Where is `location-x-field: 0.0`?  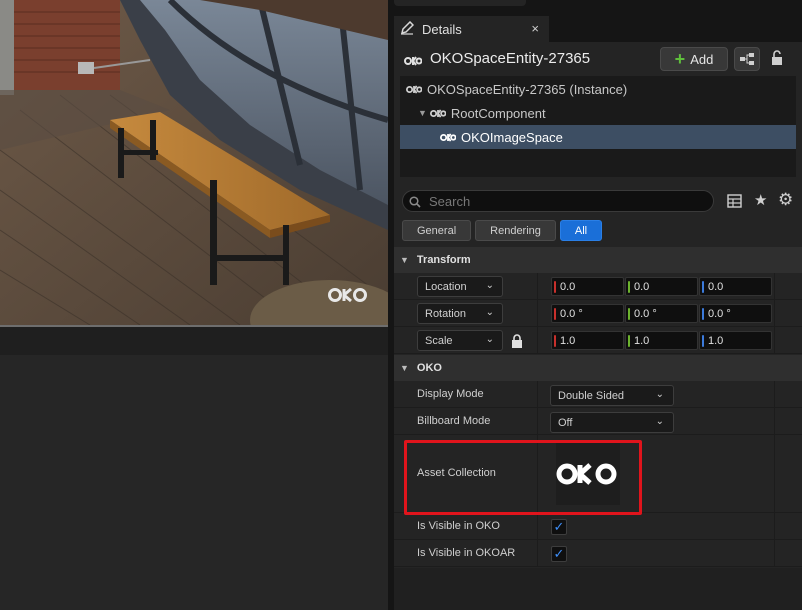 location-x-field: 0.0 is located at coordinates (587, 286).